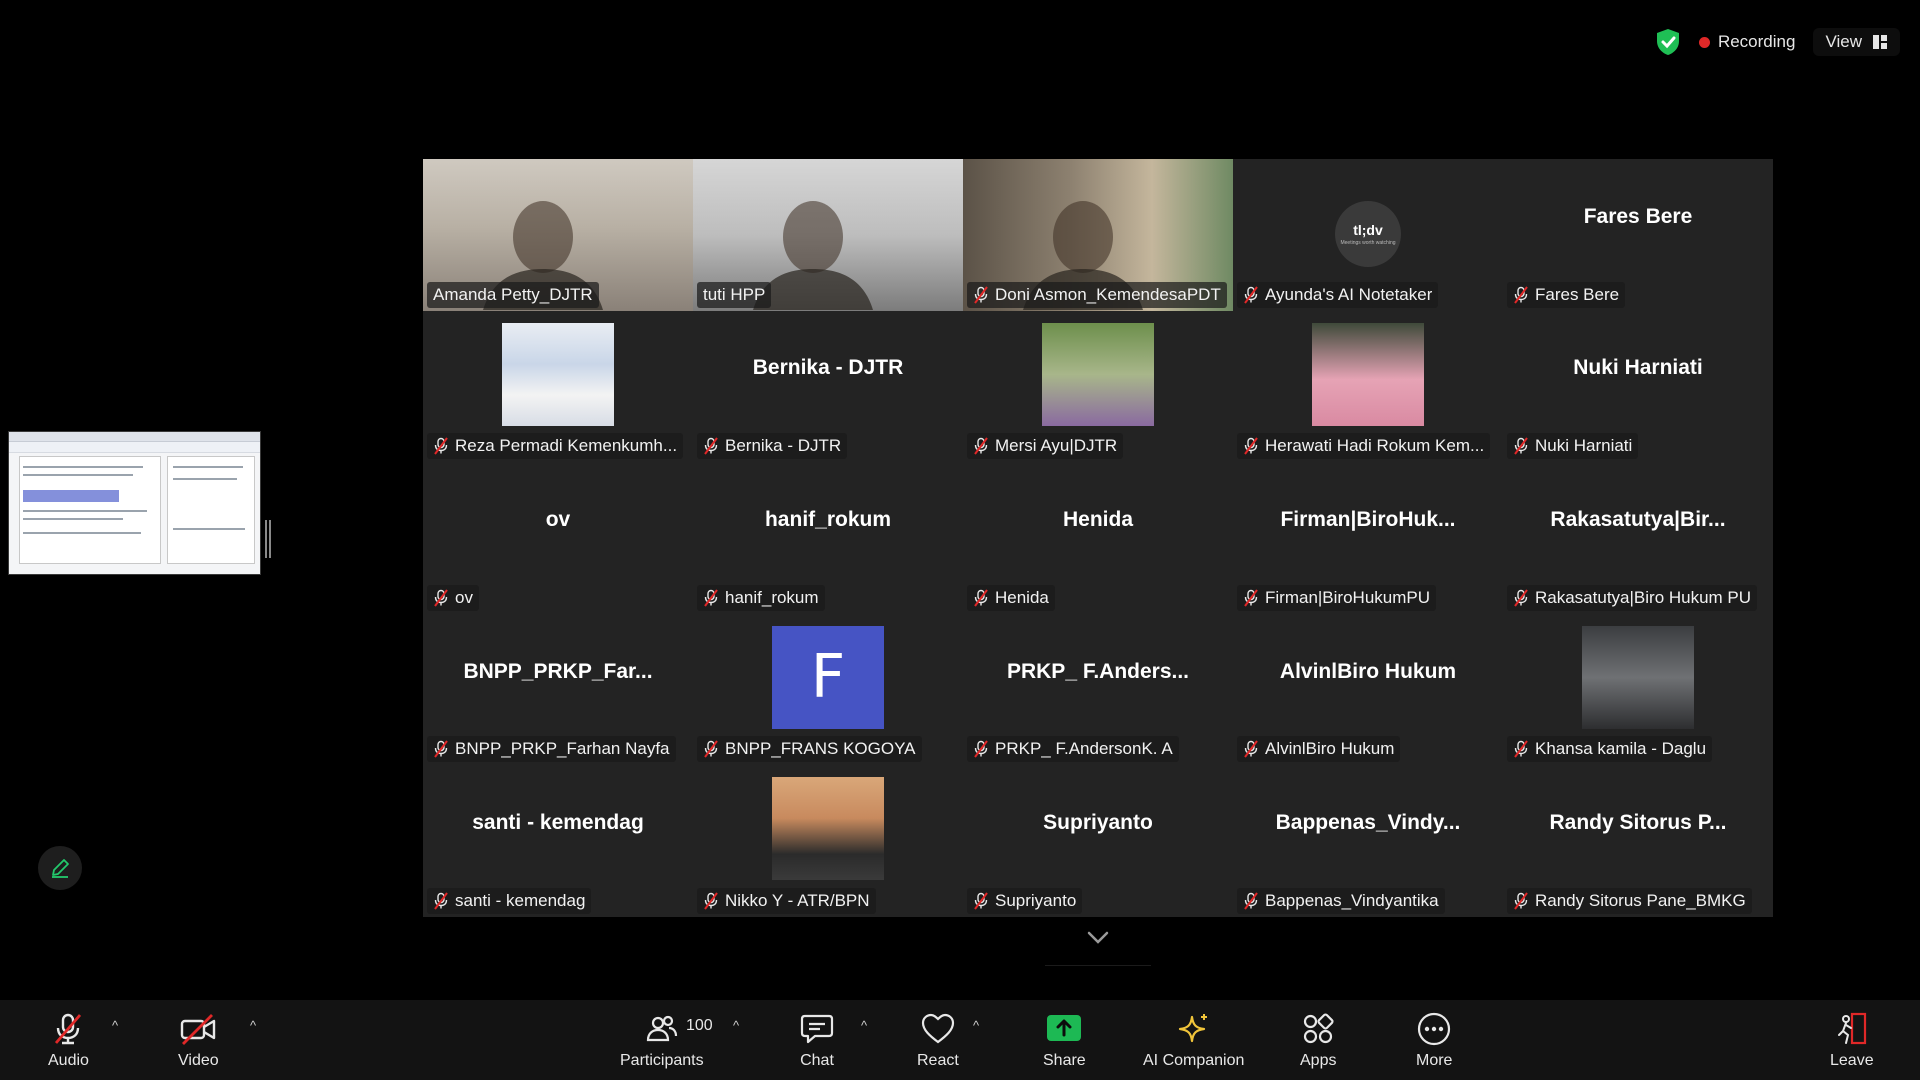 Image resolution: width=1920 pixels, height=1080 pixels. Describe the element at coordinates (828, 235) in the screenshot. I see `participant-tile: tuti HPP` at that location.